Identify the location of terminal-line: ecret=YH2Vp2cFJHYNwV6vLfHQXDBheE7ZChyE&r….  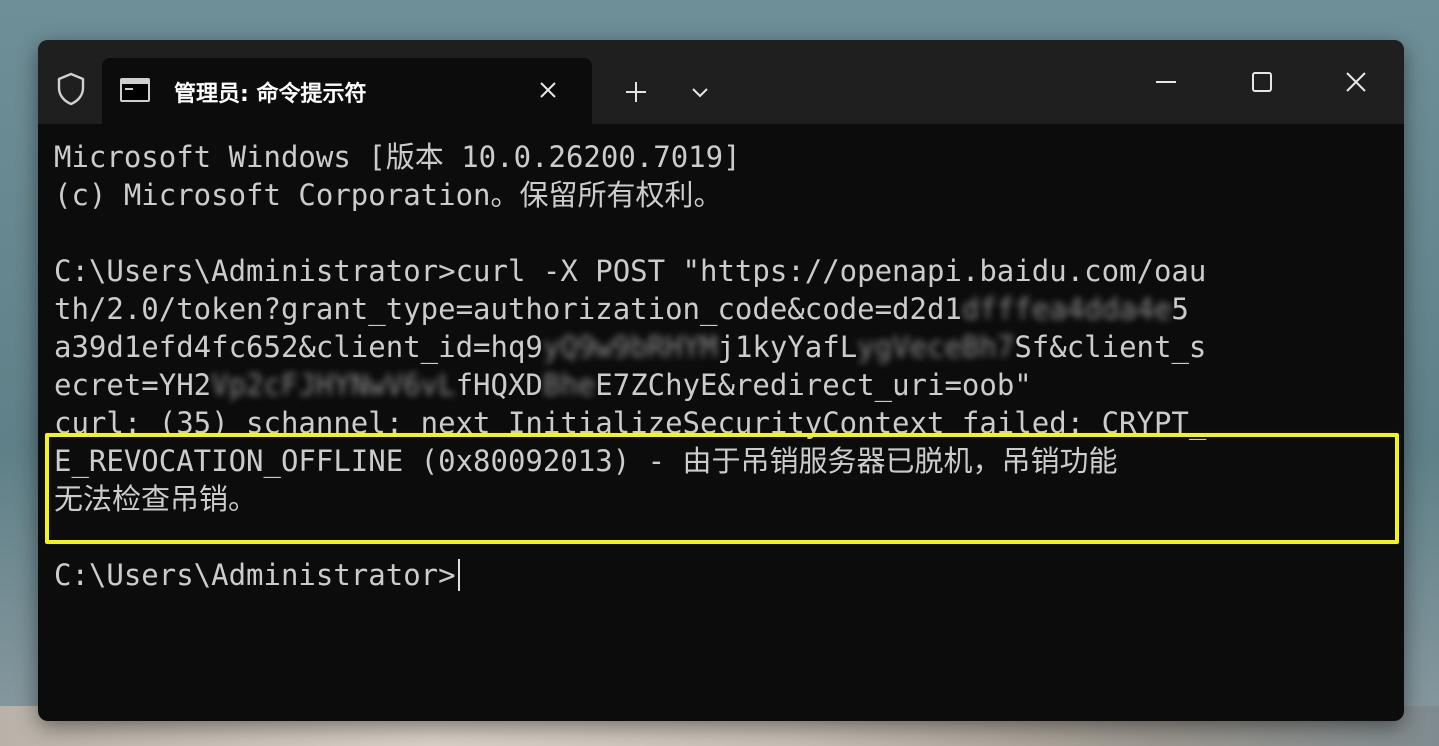
(724, 385).